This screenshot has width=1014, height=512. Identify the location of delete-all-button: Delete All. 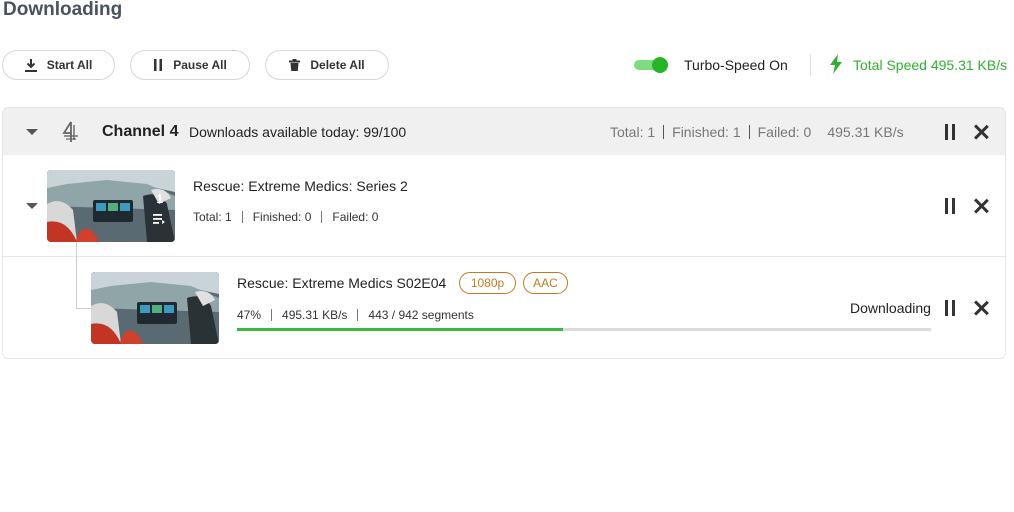
(327, 65).